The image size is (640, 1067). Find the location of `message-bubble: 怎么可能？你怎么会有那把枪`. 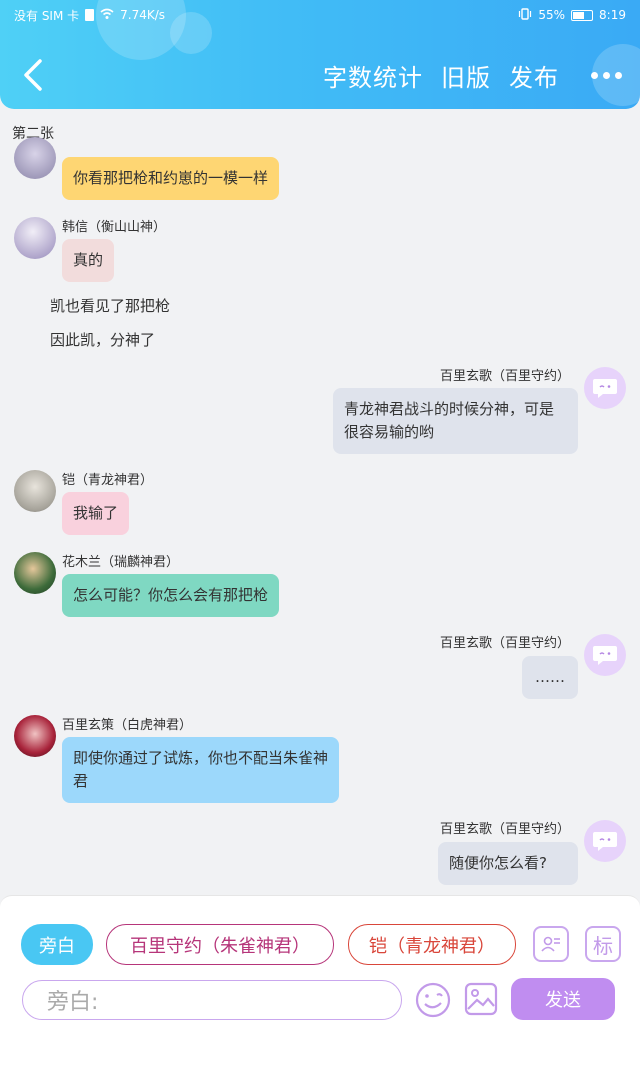

message-bubble: 怎么可能？你怎么会有那把枪 is located at coordinates (171, 595).